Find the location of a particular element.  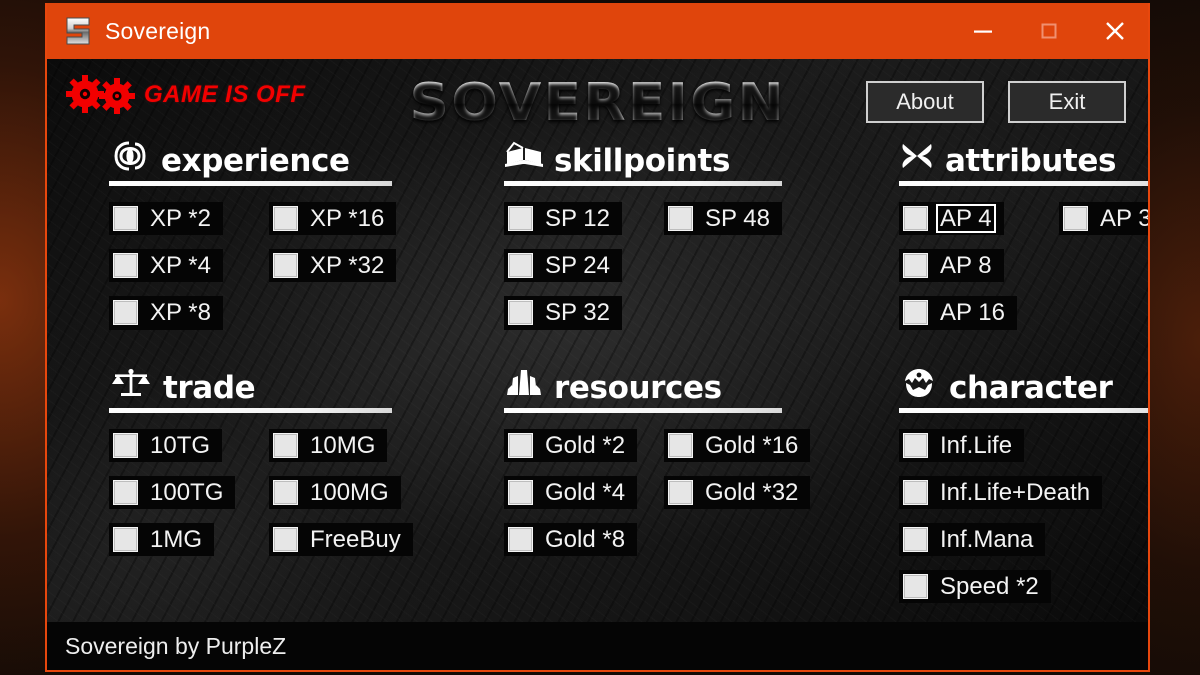

option-label: Gold *16 is located at coordinates (752, 445).